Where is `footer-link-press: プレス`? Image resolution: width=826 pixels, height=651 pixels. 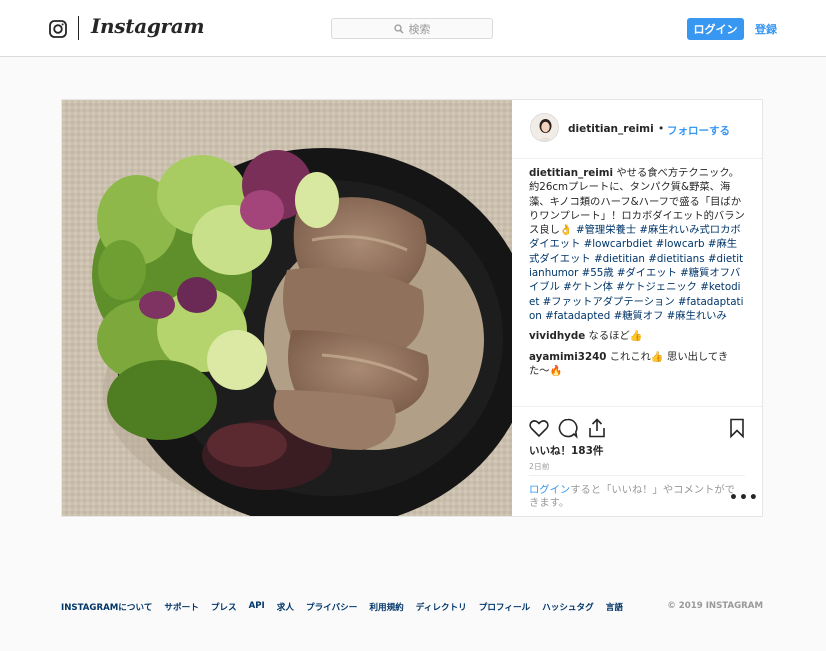
footer-link-press: プレス is located at coordinates (224, 607).